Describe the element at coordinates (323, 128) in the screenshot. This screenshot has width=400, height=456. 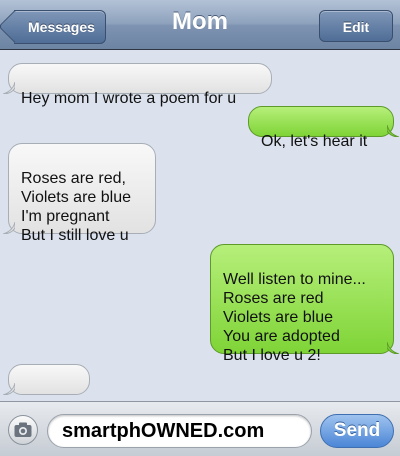
I see `message-bubble-outgoing: Ok, let's hear it` at that location.